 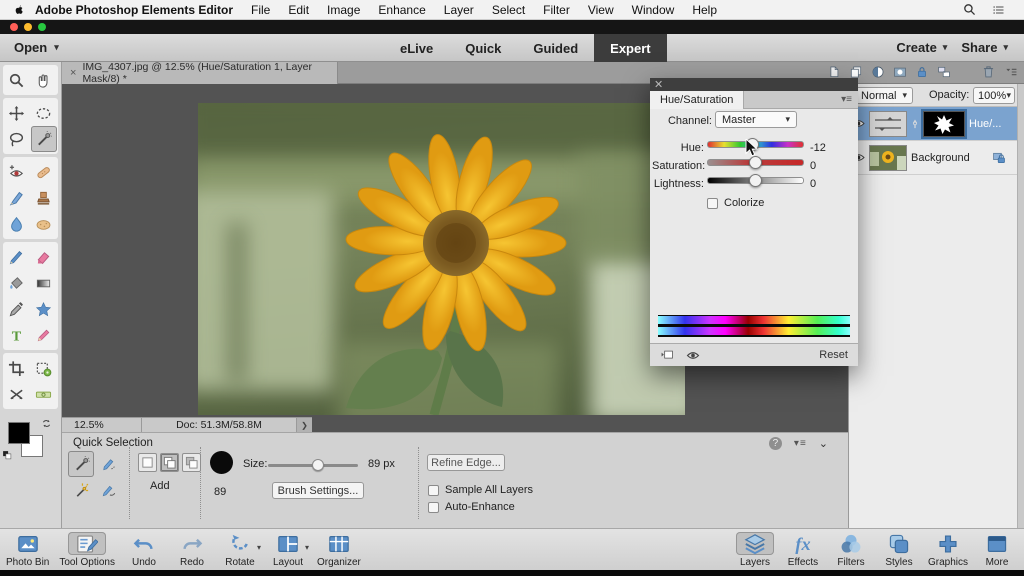 What do you see at coordinates (948, 550) in the screenshot?
I see `taskbar-graphics: Graphics` at bounding box center [948, 550].